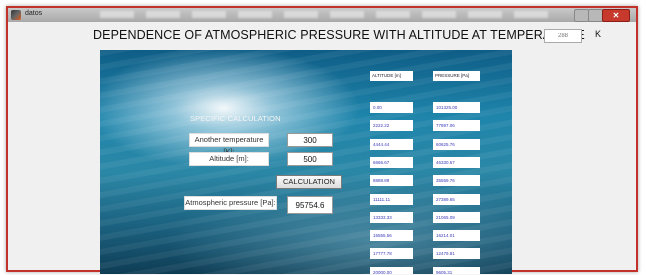 The height and width of the screenshot is (275, 646). Describe the element at coordinates (230, 203) in the screenshot. I see `pressure-label: Atmospheric pressure [Pa]:` at that location.